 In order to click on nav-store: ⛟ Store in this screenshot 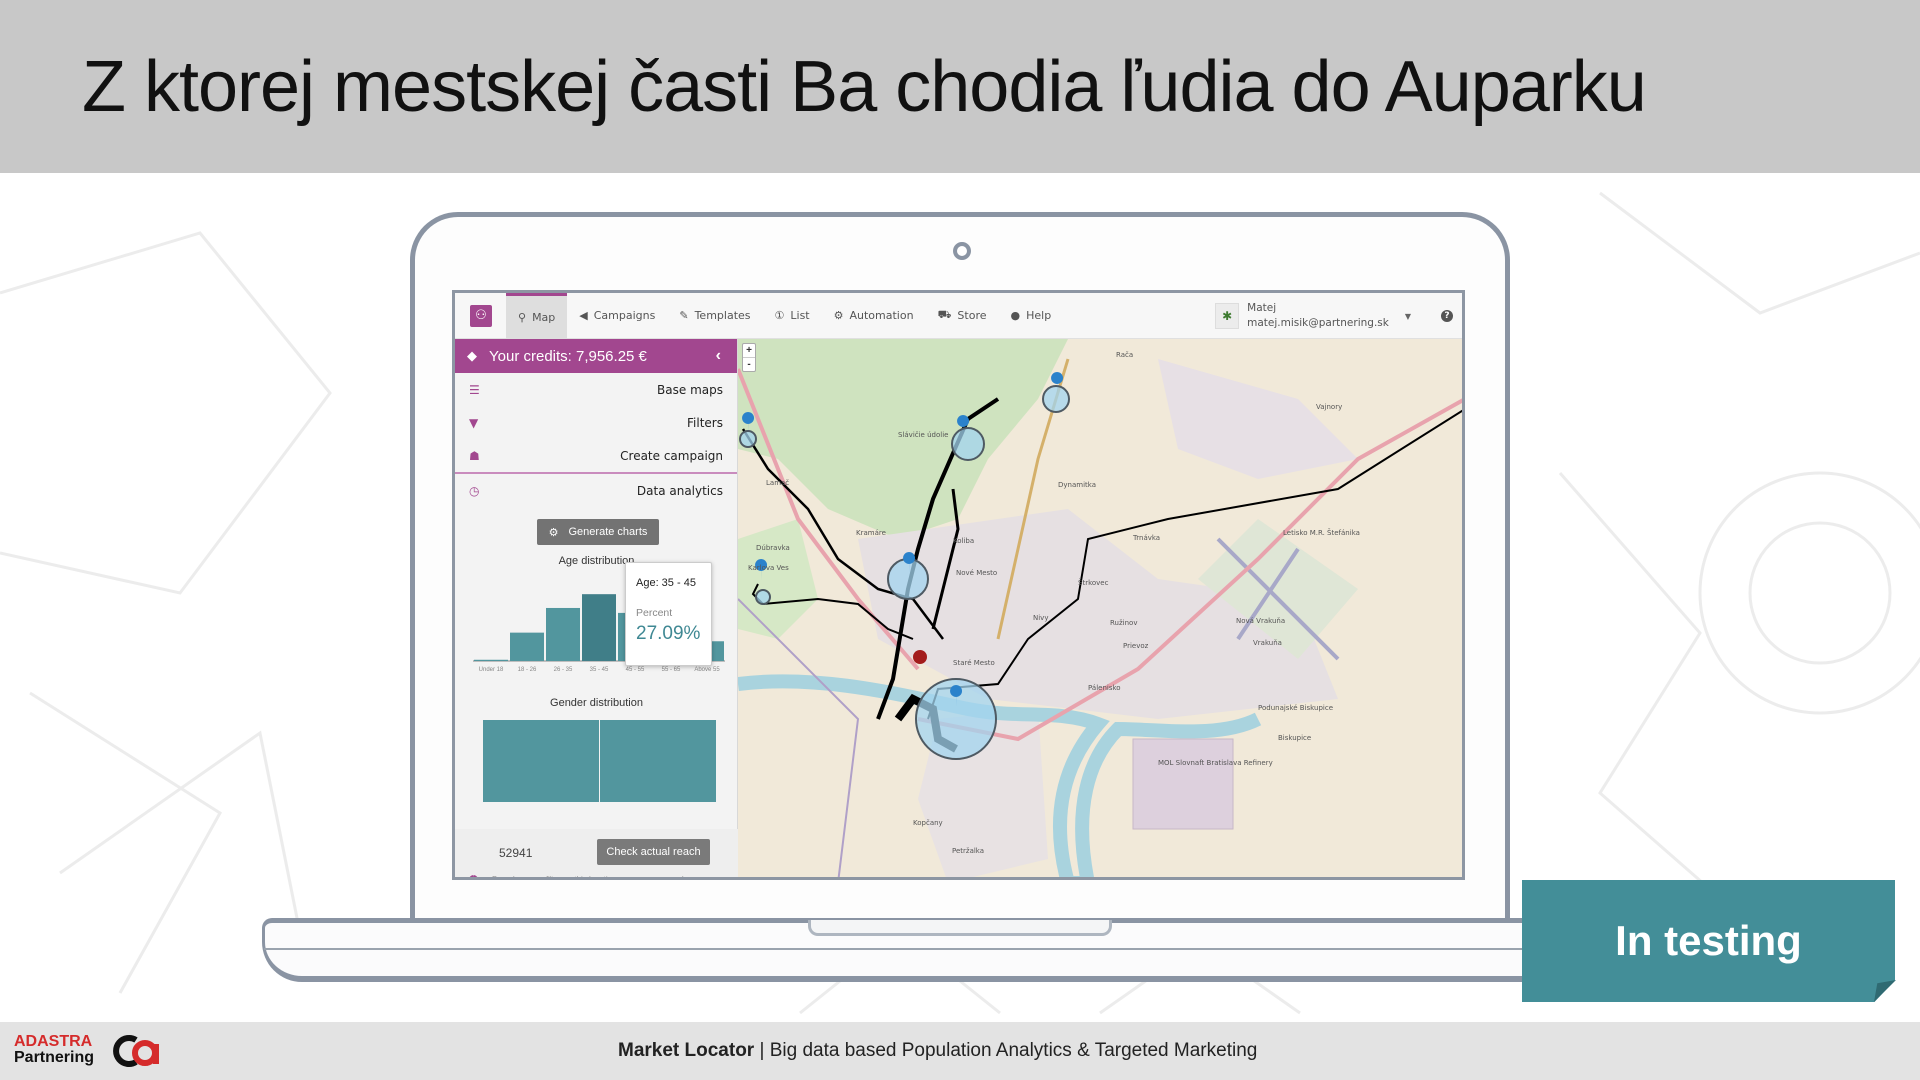, I will do `click(962, 316)`.